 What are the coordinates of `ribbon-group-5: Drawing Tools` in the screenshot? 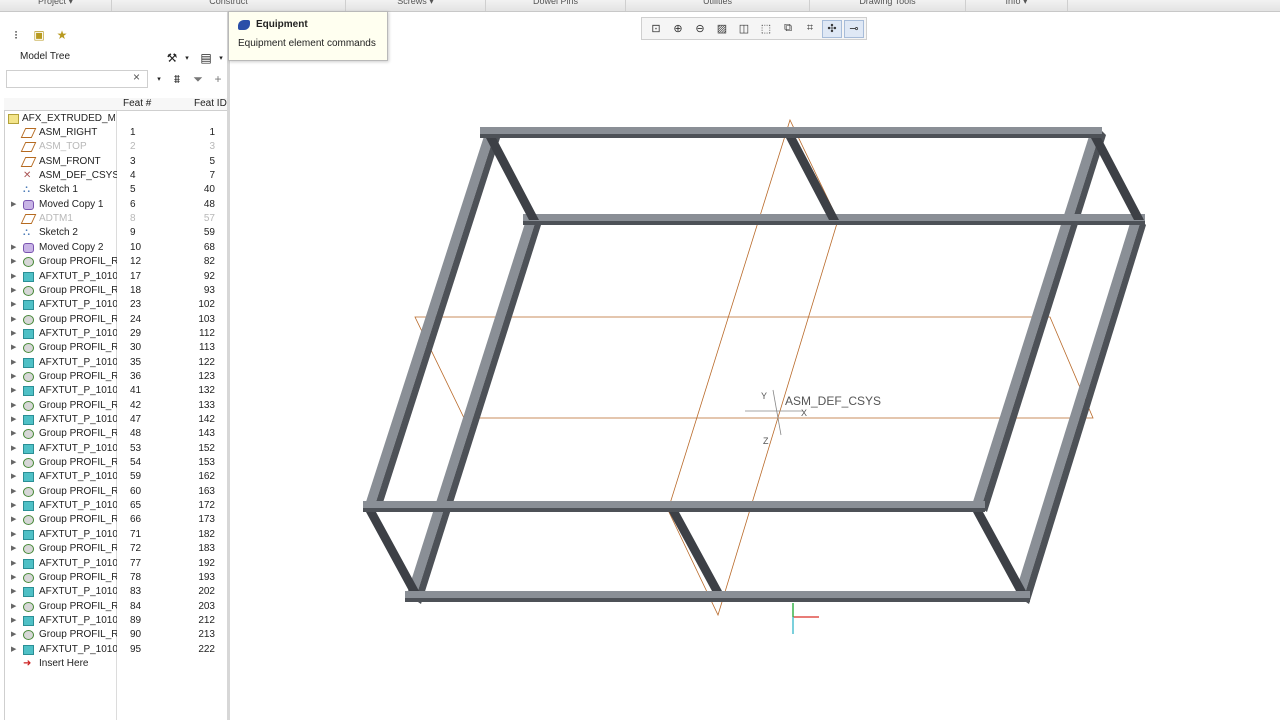 It's located at (888, 5).